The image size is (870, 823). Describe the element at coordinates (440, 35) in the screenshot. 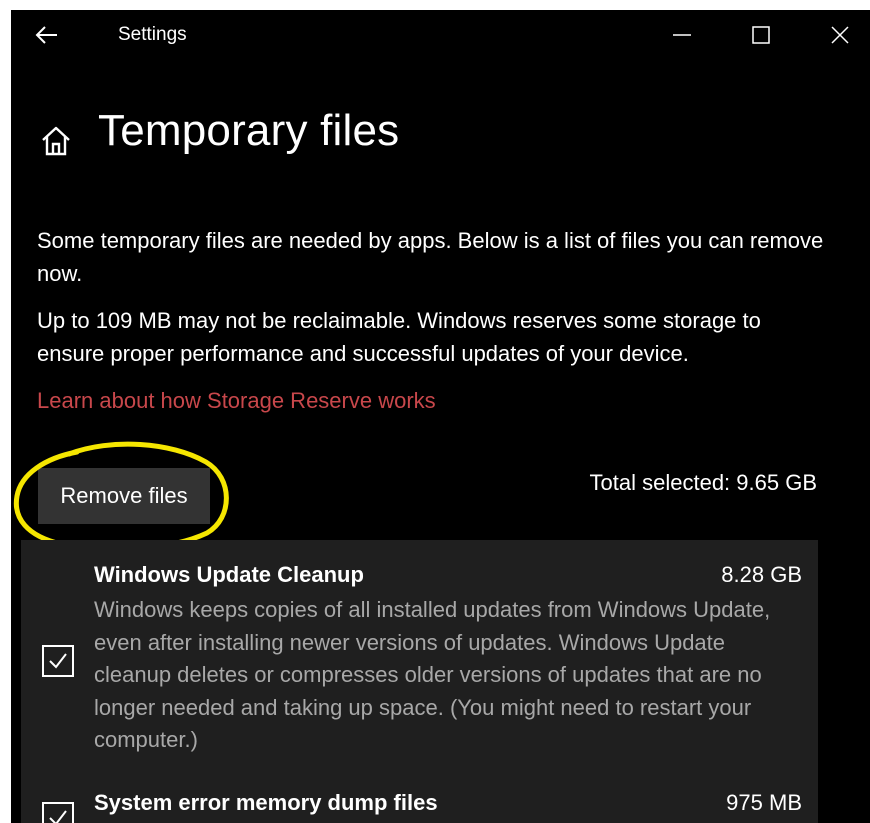

I see `title-bar: Settings` at that location.